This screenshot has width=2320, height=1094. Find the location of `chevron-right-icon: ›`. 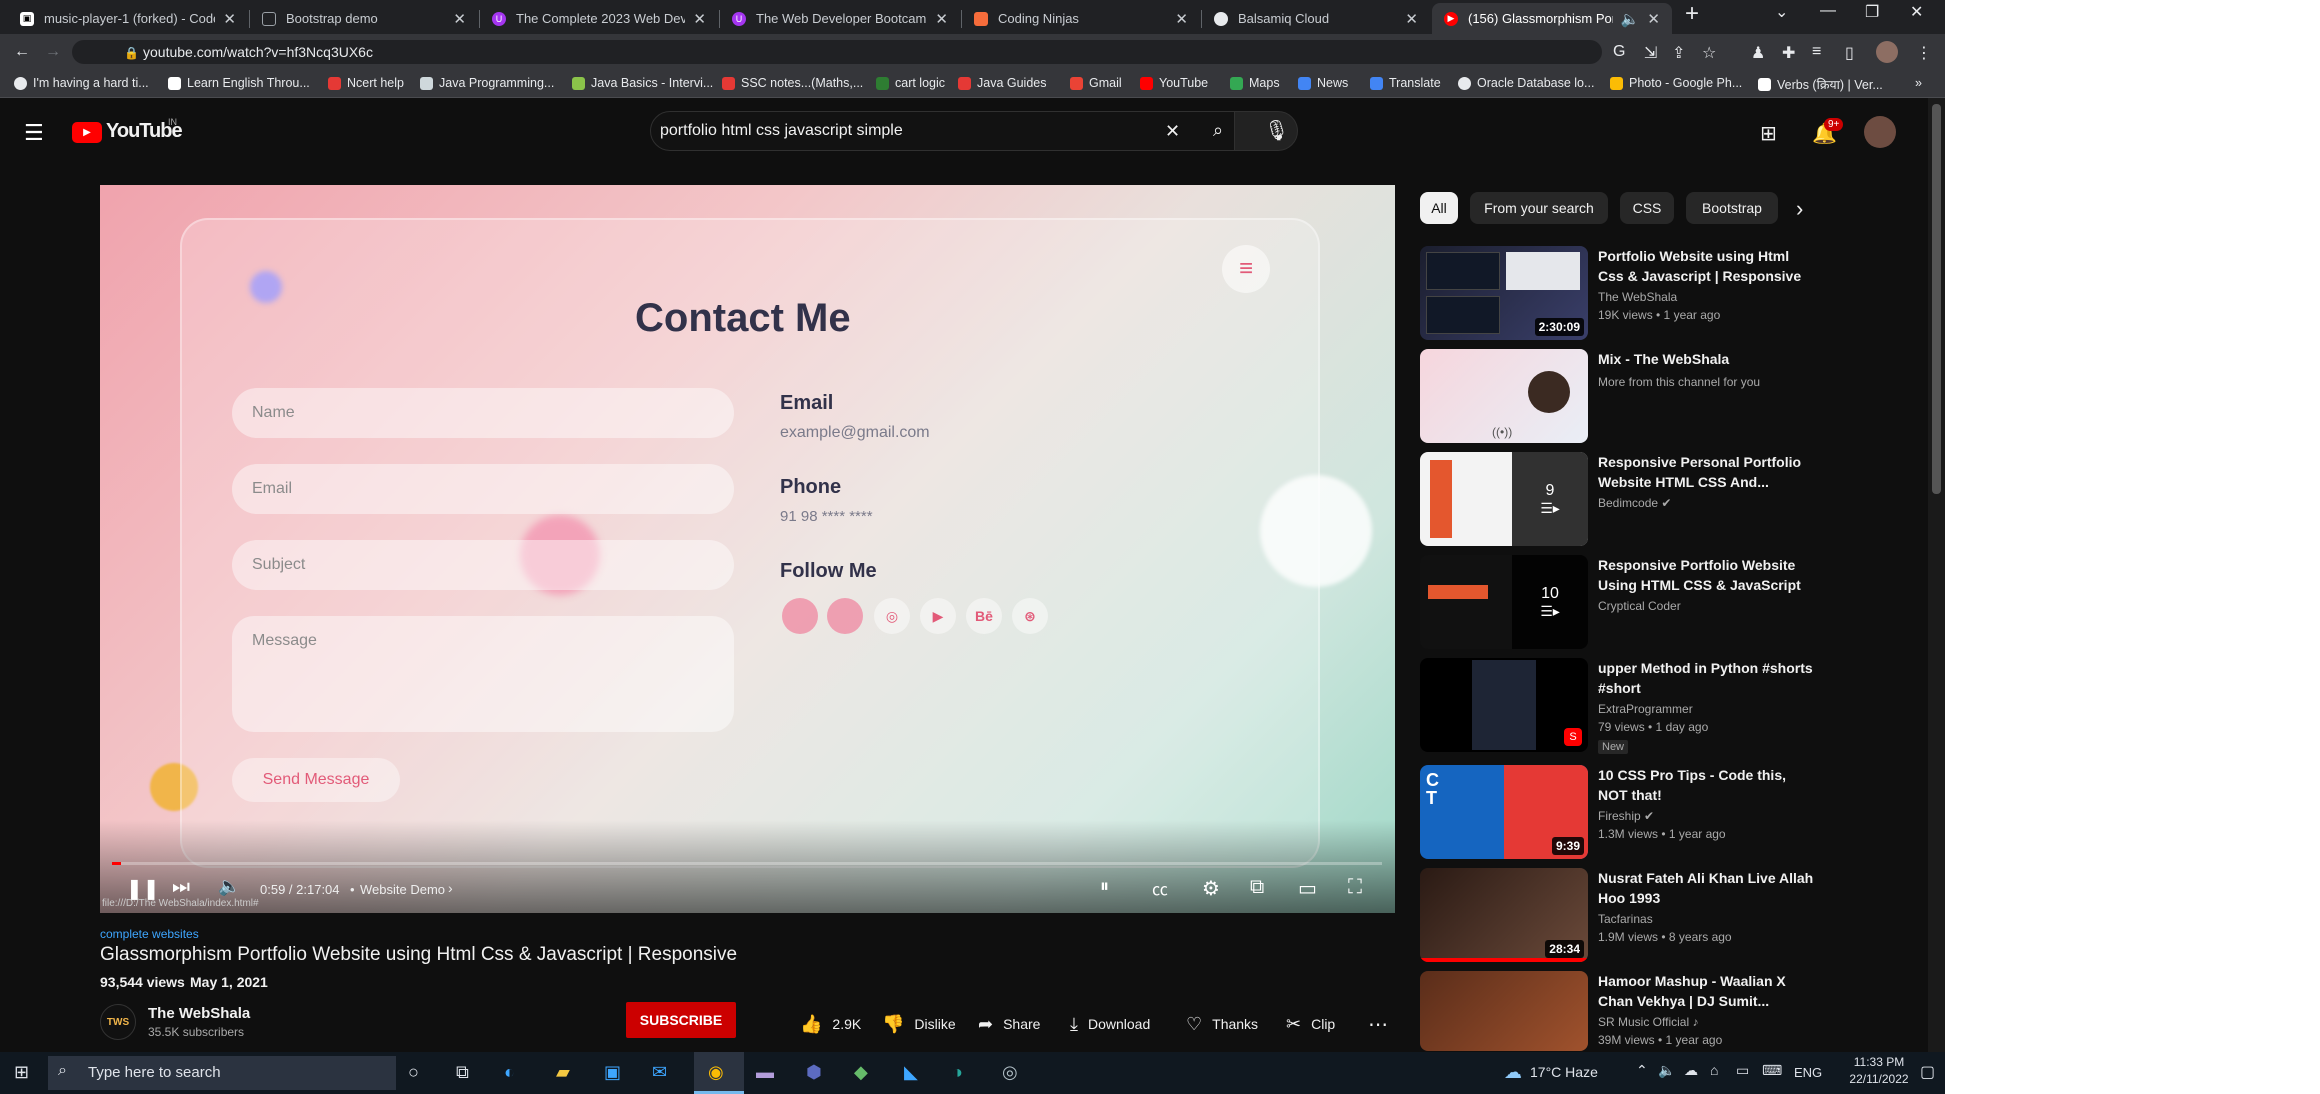

chevron-right-icon: › is located at coordinates (450, 888).